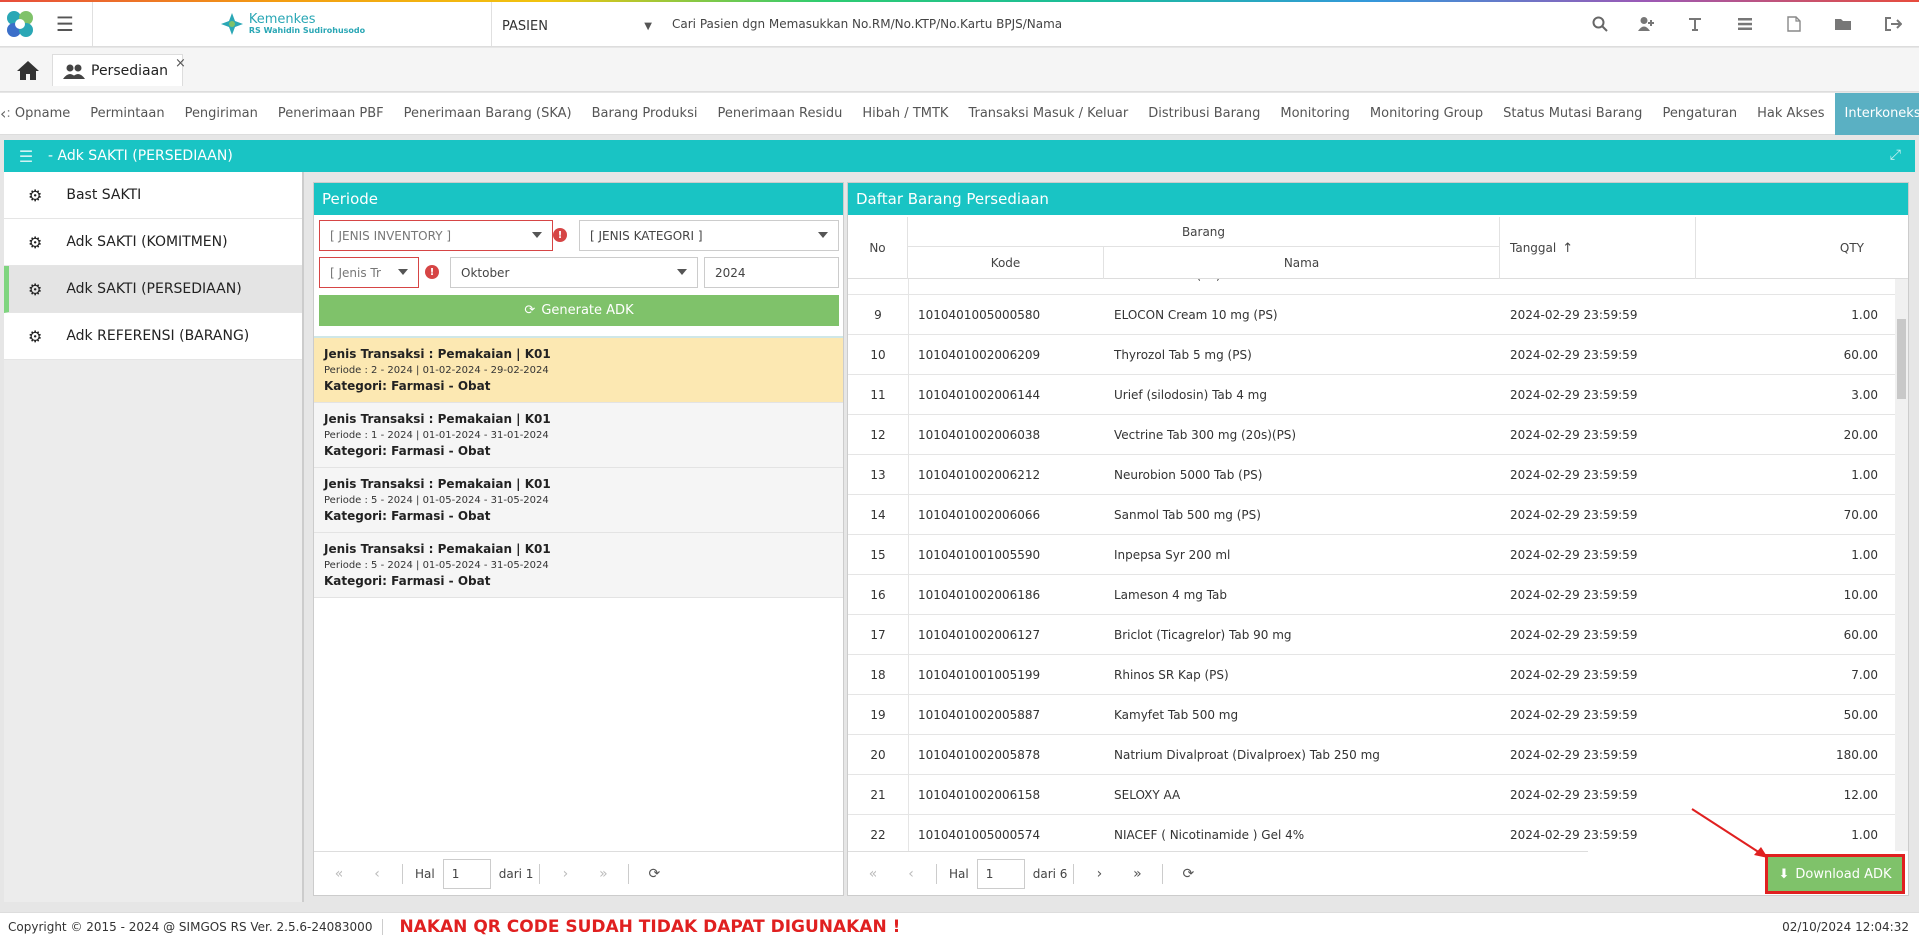 This screenshot has width=1919, height=941. I want to click on menu-item-barang-produksi: Barang Produksi, so click(645, 114).